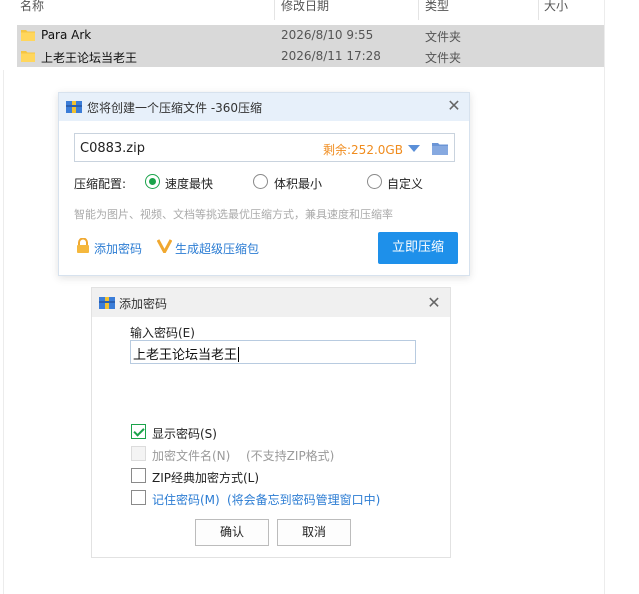  I want to click on remember-password-note: (将会备忘到密码管理窗口中), so click(304, 500).